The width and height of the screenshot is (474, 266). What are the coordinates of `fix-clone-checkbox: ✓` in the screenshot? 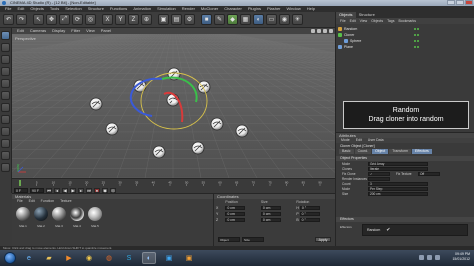 It's located at (379, 173).